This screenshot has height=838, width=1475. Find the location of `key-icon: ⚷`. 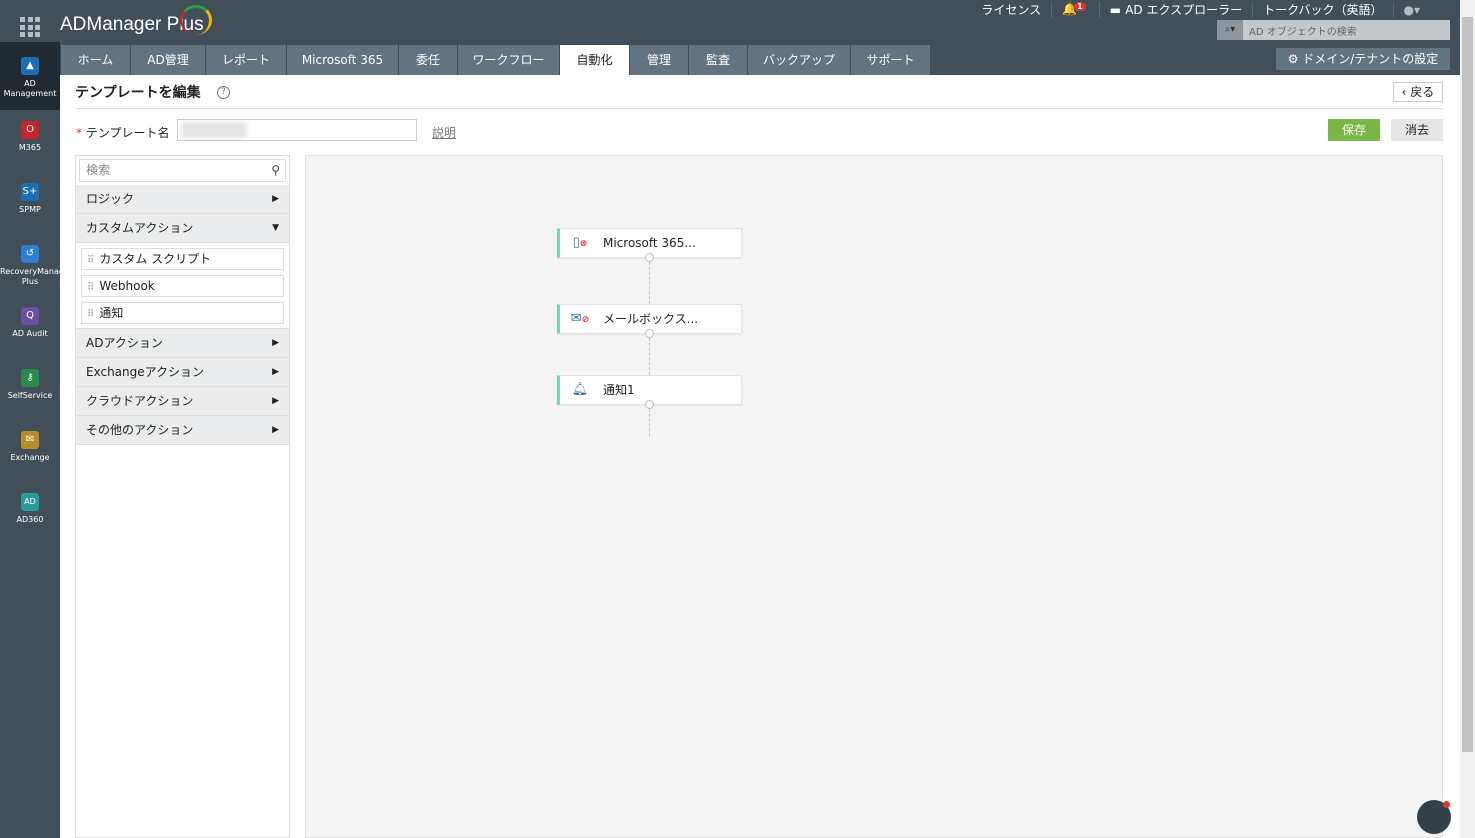

key-icon: ⚷ is located at coordinates (30, 378).